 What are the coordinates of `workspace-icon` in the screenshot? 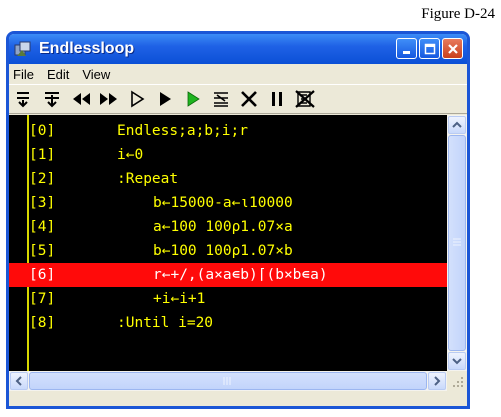 It's located at (22, 48).